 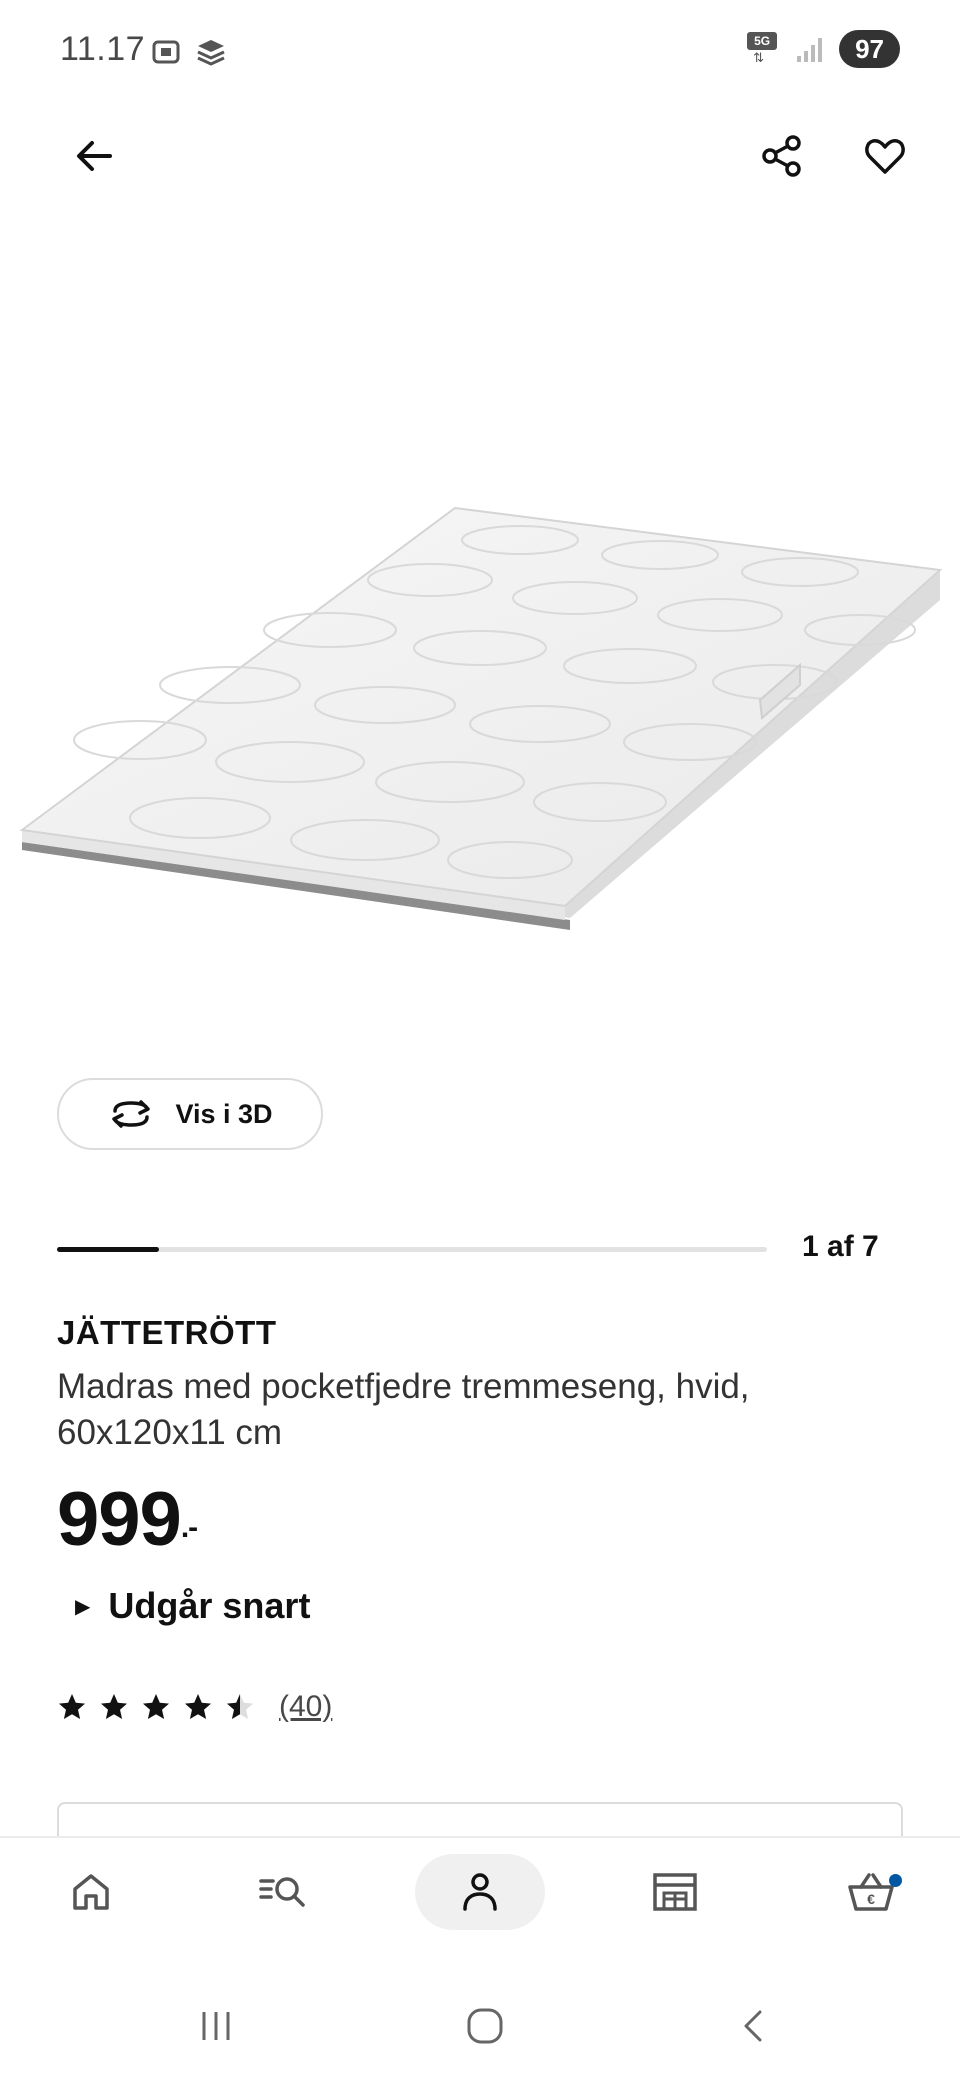 I want to click on recent-apps-button, so click(x=216, y=2026).